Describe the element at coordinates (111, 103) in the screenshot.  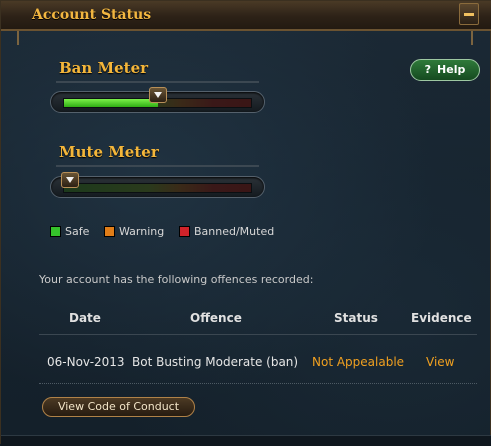
I see `ban-meter-fill` at that location.